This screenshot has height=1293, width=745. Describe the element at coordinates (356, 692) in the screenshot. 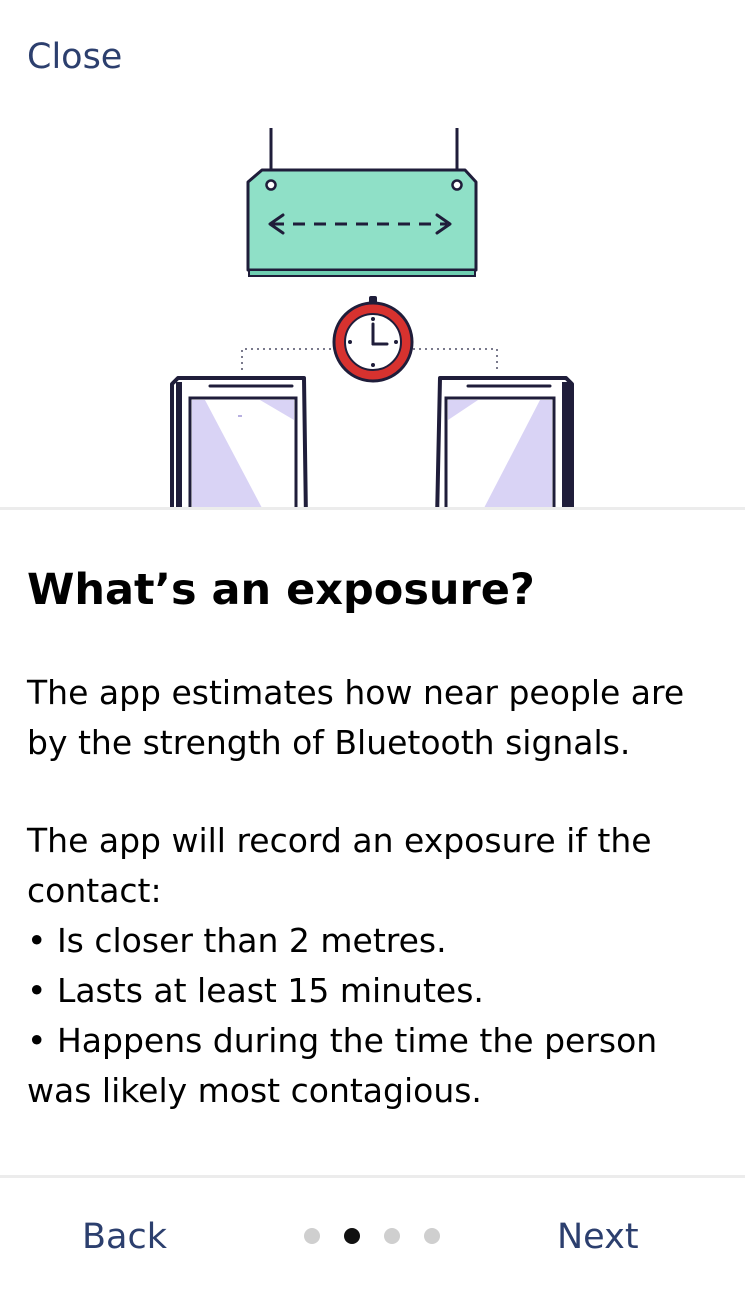

I see `paragraph-line: The app estimates how near people are` at that location.